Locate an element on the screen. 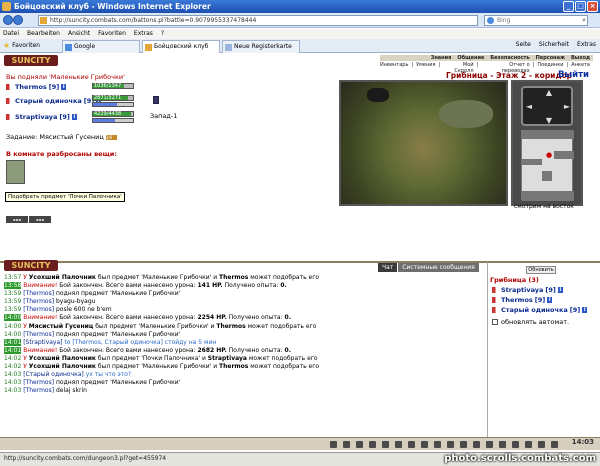 This screenshot has width=600, height=466. search-input: Bing ⌕ is located at coordinates (536, 20).